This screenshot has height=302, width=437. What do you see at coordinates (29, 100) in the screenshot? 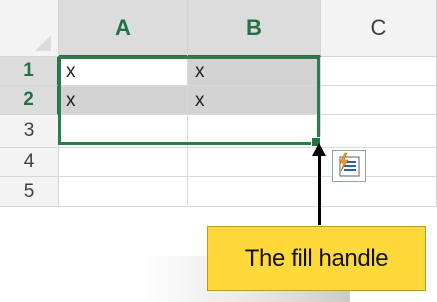
I see `row-header-2: 2` at bounding box center [29, 100].